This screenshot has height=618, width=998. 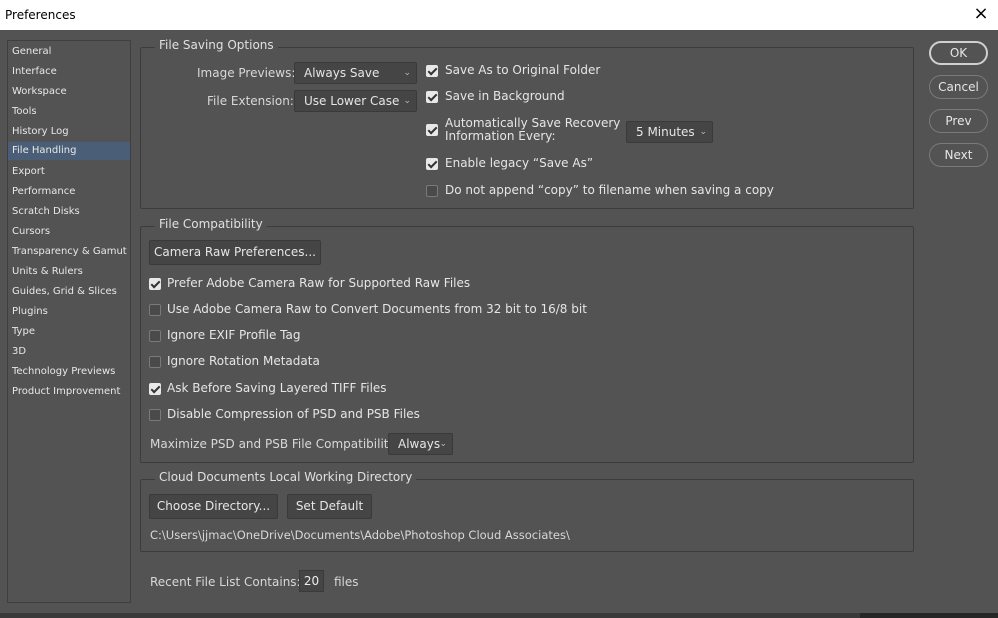 What do you see at coordinates (500, 136) in the screenshot?
I see `auto-save-recovery-label-line2: Information Every:` at bounding box center [500, 136].